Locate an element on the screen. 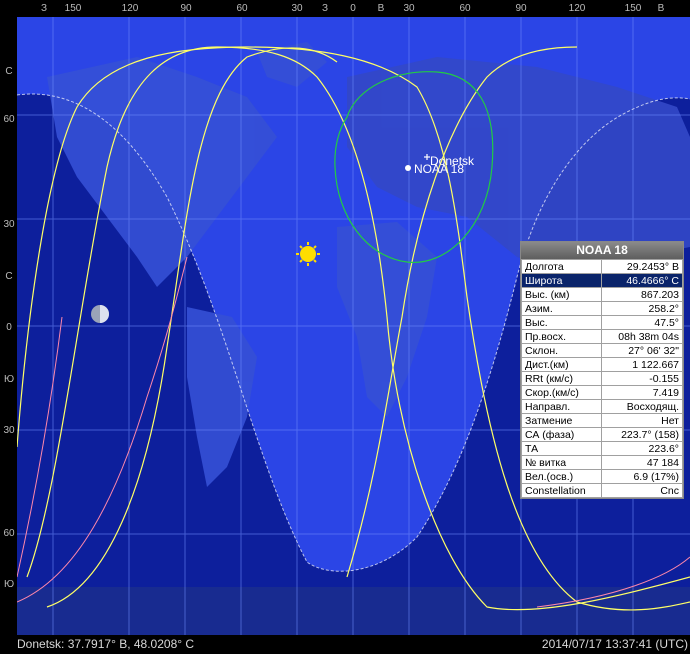  info-row: Склон. 27° 06' 32" is located at coordinates (601, 350).